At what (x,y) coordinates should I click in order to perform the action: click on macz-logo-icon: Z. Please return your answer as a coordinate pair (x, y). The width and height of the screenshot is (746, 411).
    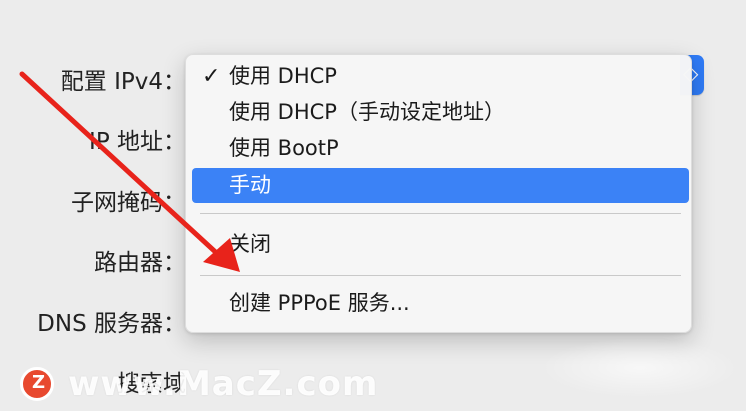
    Looking at the image, I should click on (37, 384).